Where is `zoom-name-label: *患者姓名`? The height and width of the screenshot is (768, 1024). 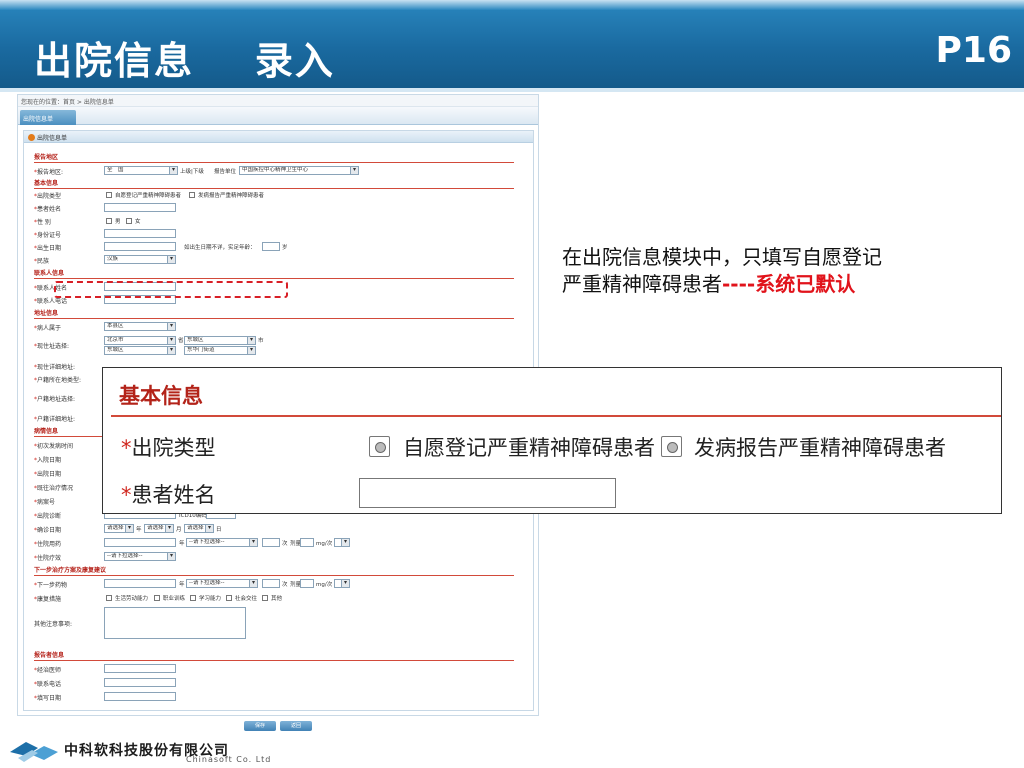 zoom-name-label: *患者姓名 is located at coordinates (168, 495).